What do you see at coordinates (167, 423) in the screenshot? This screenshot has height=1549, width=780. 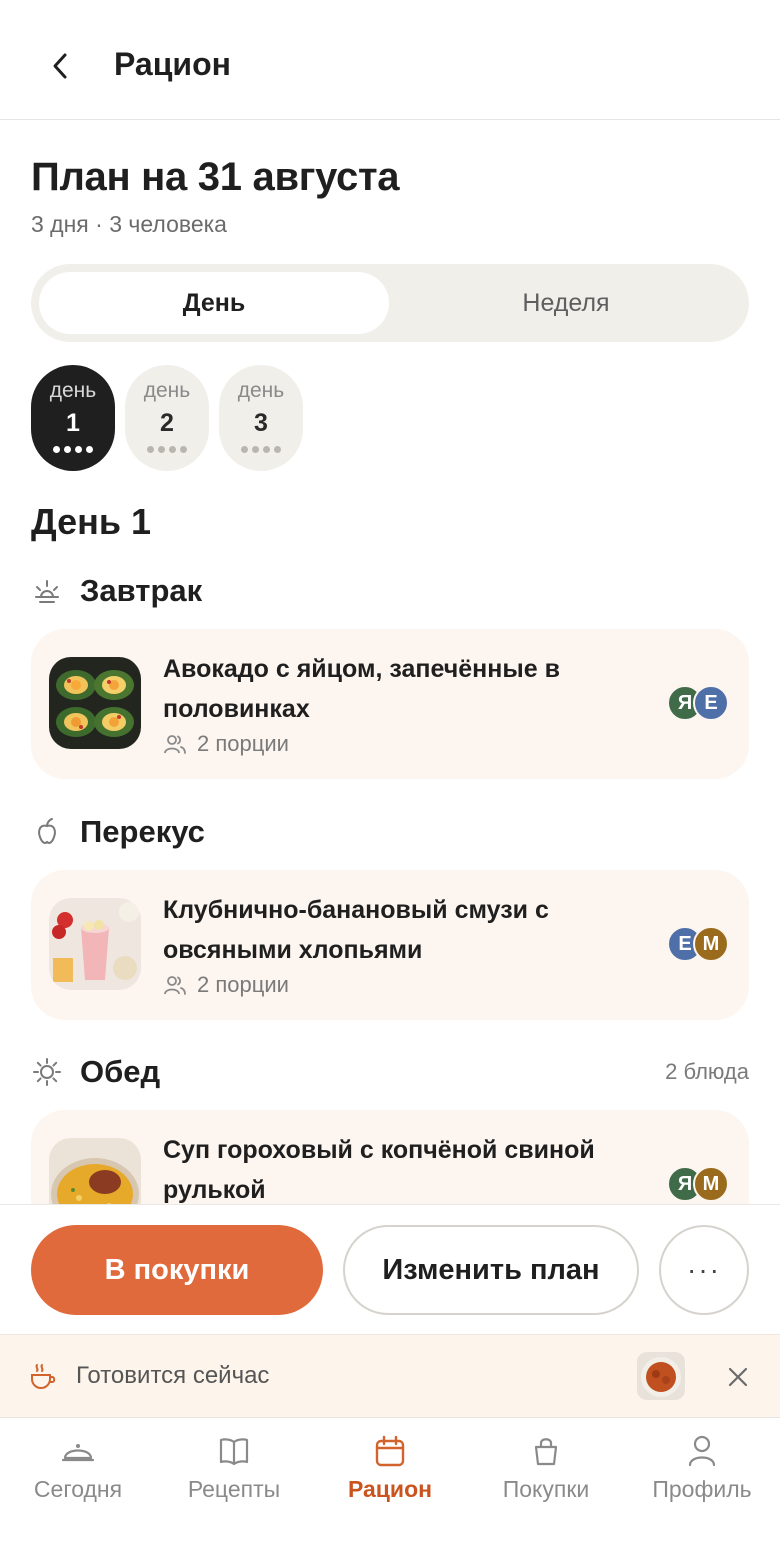 I see `day-chip-number: 2` at bounding box center [167, 423].